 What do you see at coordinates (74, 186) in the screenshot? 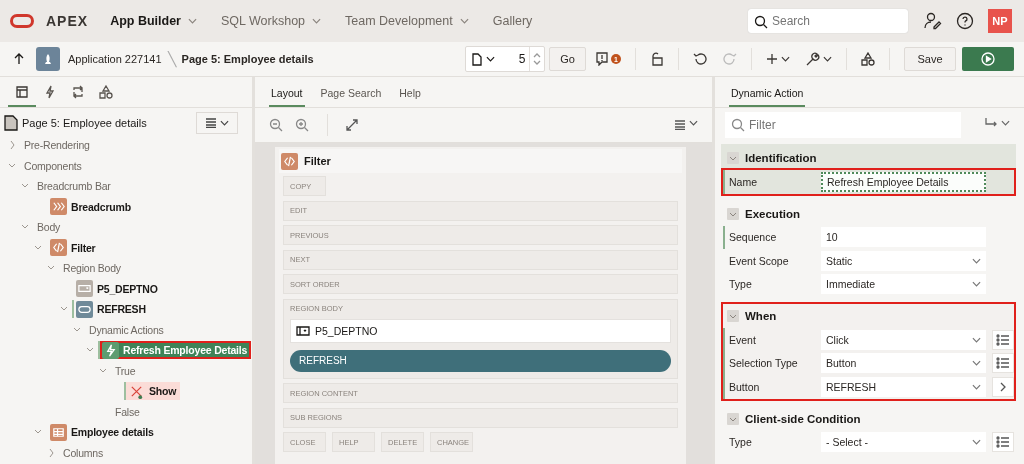
I see `tree-item: Breadcrumb Bar` at bounding box center [74, 186].